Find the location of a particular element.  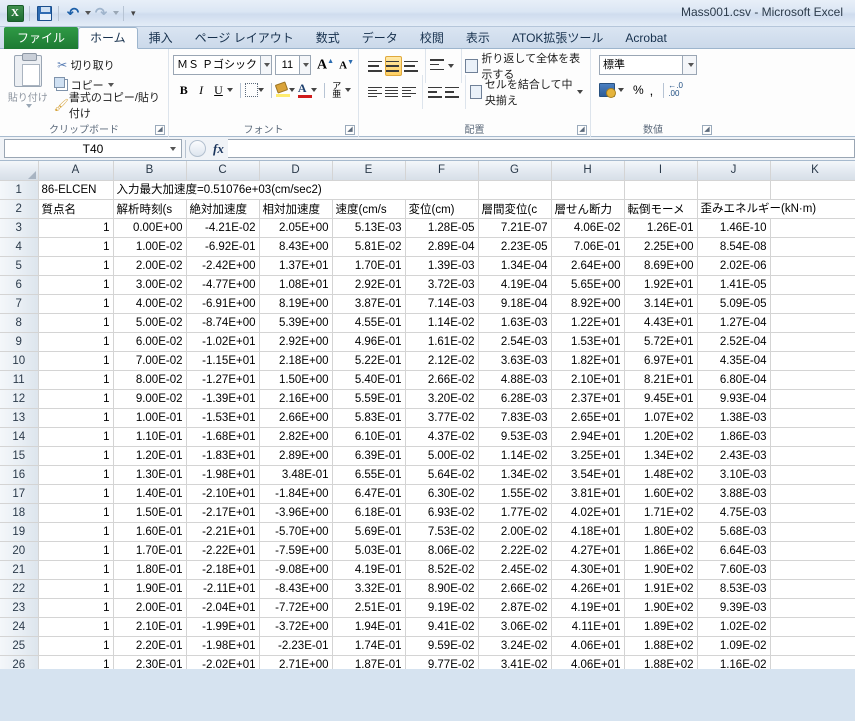

cell-b15: 1.20E-01 is located at coordinates (150, 456).